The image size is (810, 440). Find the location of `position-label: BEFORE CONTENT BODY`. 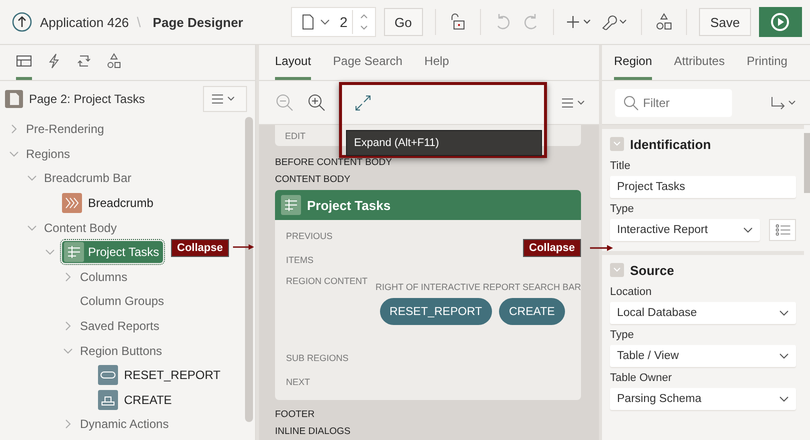

position-label: BEFORE CONTENT BODY is located at coordinates (334, 163).